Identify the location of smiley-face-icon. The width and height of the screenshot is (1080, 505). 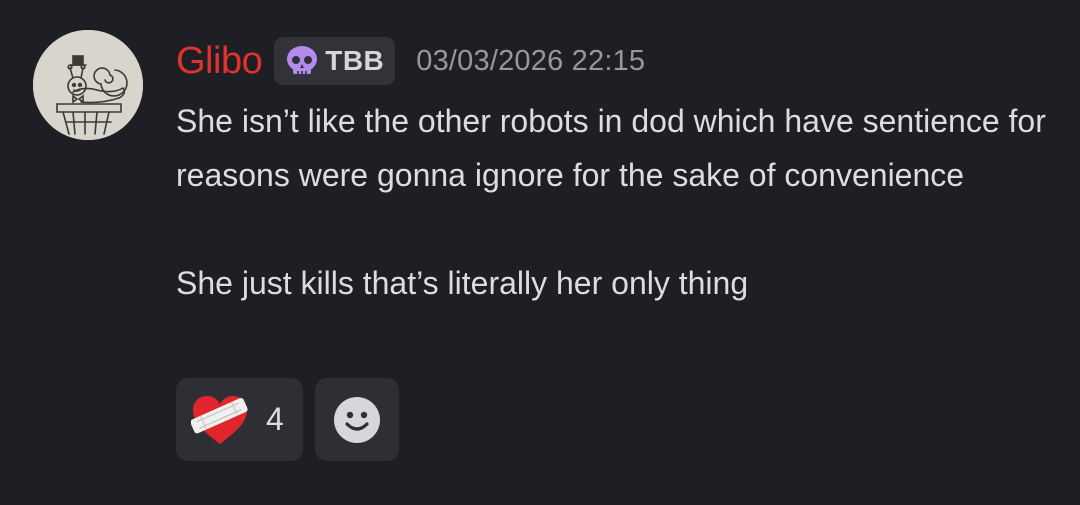
(357, 419).